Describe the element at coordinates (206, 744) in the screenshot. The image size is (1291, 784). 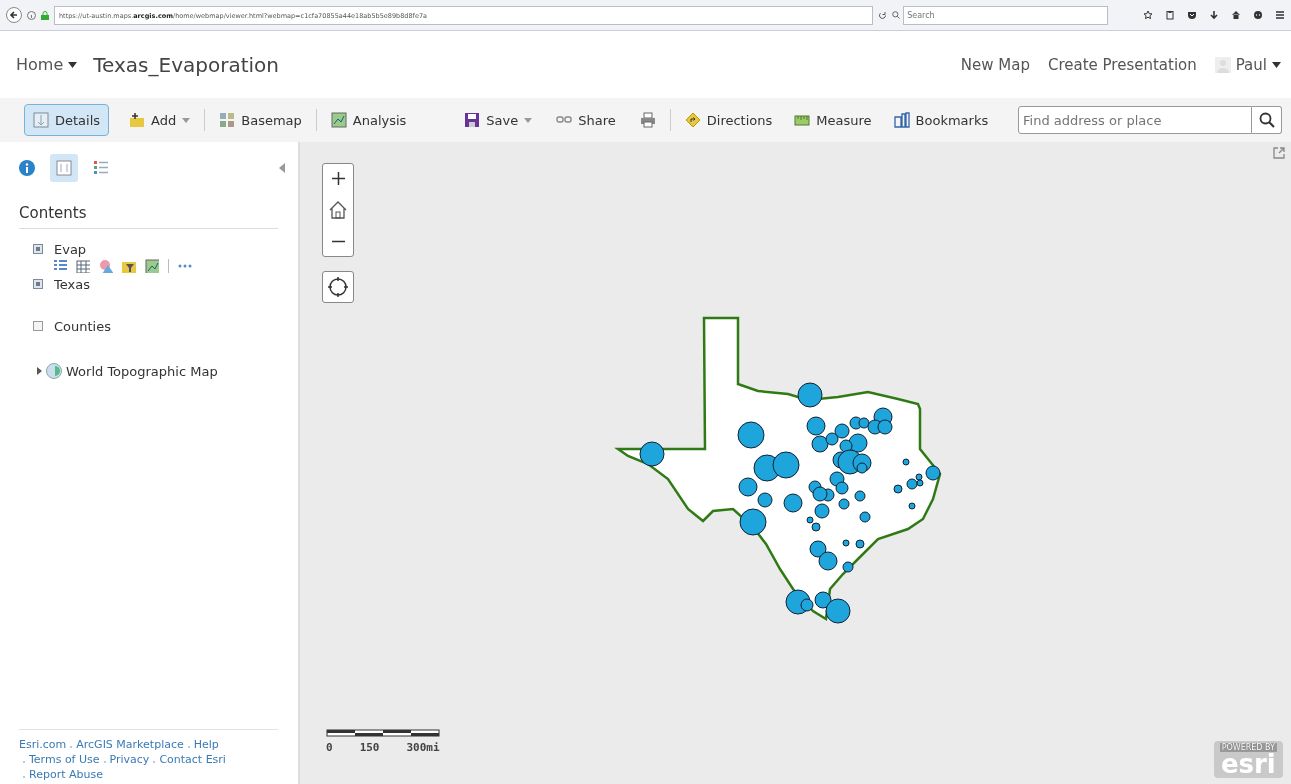
I see `footer-link: Help` at that location.